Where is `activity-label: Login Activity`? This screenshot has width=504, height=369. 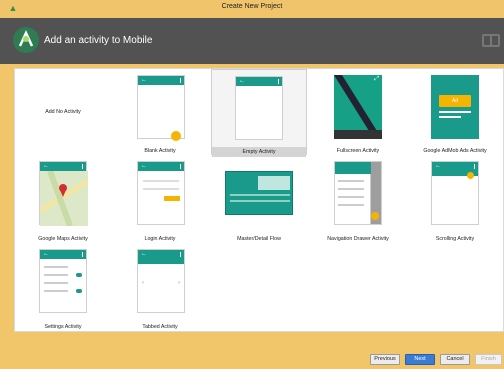 activity-label: Login Activity is located at coordinates (160, 239).